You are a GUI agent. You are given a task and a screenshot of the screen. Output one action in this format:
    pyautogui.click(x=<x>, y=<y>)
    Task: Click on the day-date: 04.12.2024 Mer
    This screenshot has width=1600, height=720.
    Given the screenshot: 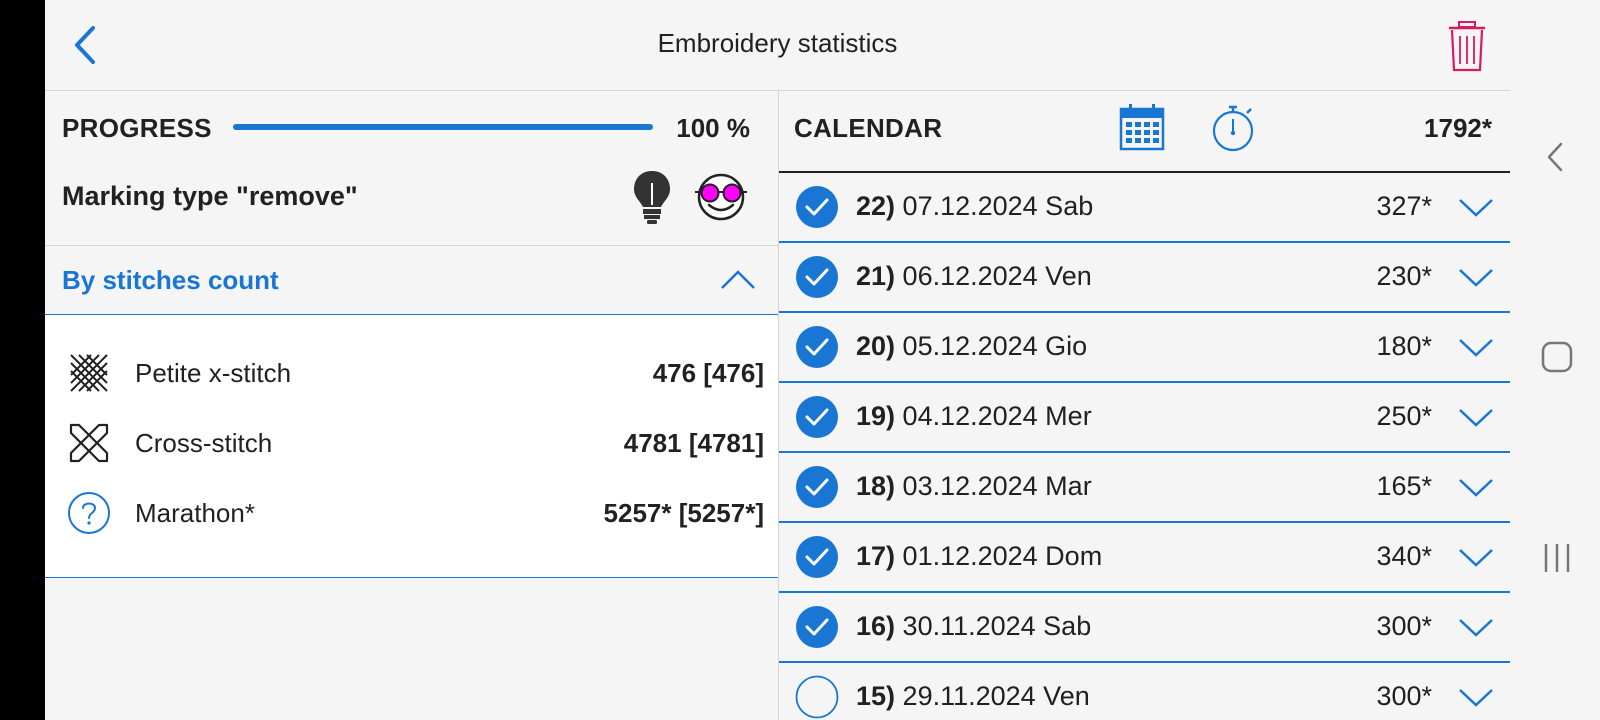 What is the action you would take?
    pyautogui.click(x=997, y=416)
    